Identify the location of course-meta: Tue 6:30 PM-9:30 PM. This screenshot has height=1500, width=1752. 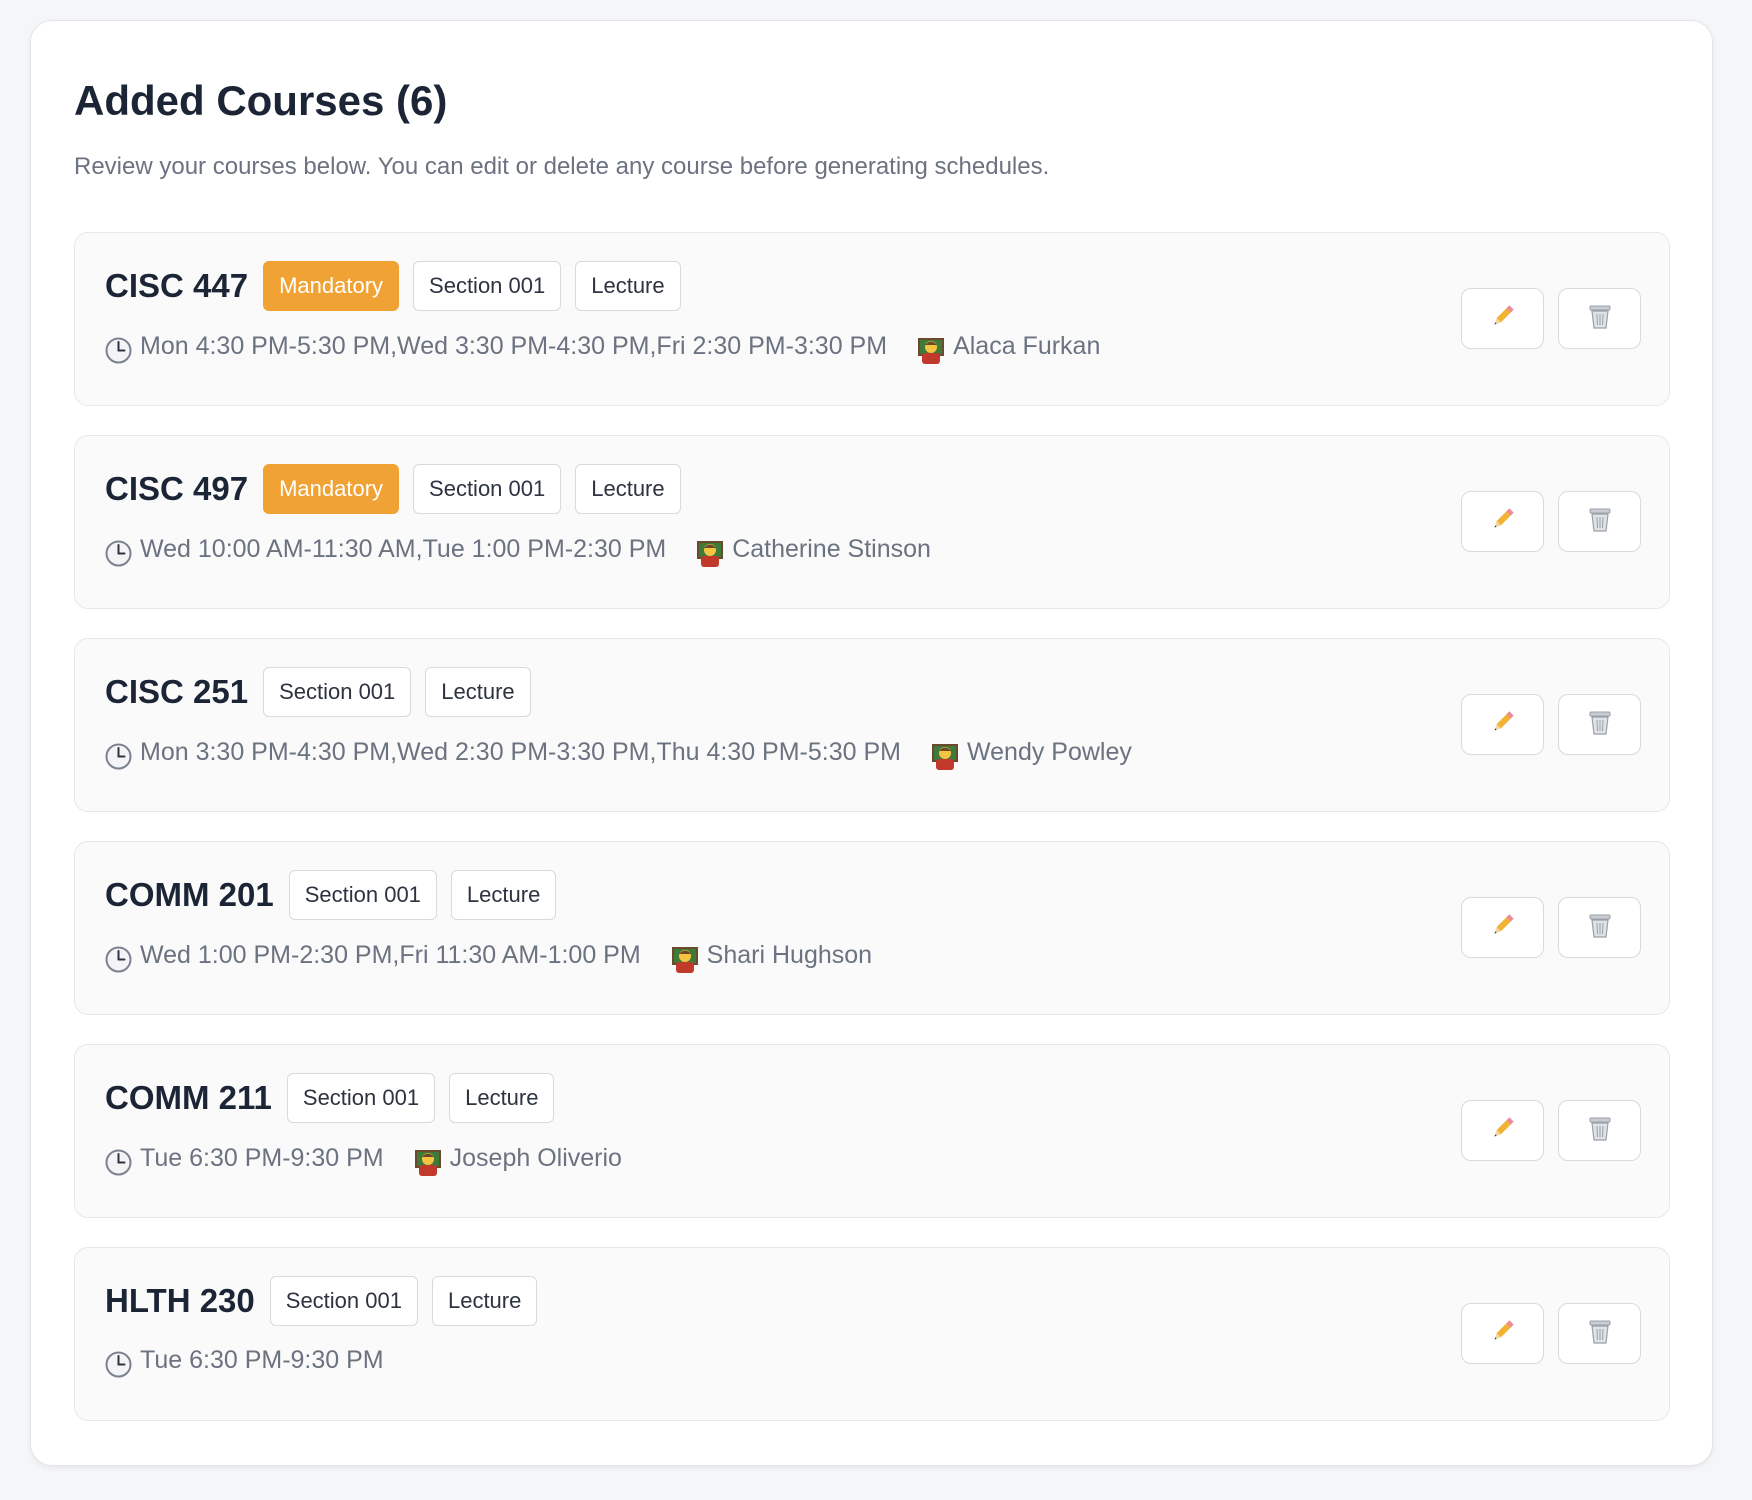
(244, 1362).